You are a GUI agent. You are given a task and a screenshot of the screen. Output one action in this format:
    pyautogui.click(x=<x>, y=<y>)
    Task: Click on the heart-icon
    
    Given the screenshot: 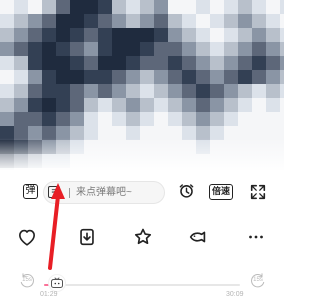 What is the action you would take?
    pyautogui.click(x=27, y=237)
    